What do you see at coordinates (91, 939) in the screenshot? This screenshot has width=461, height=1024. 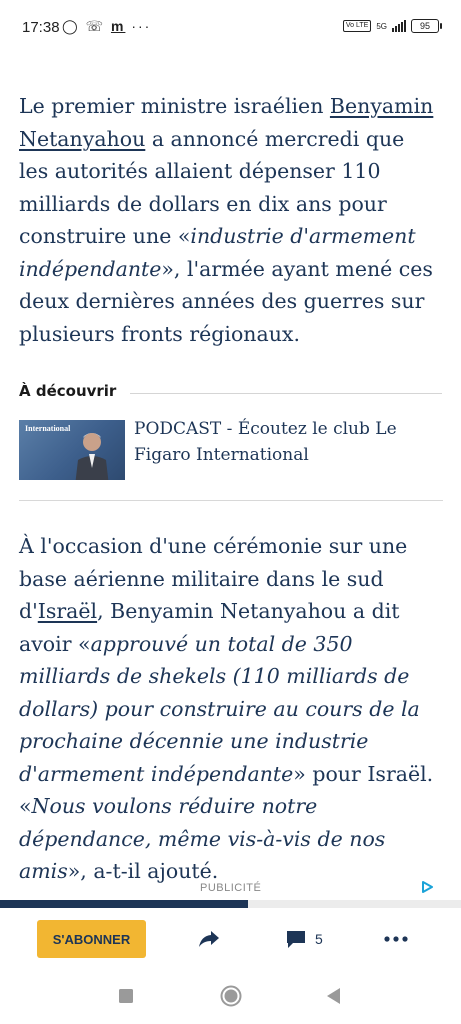 I see `subscribe-button: S'ABONNER` at bounding box center [91, 939].